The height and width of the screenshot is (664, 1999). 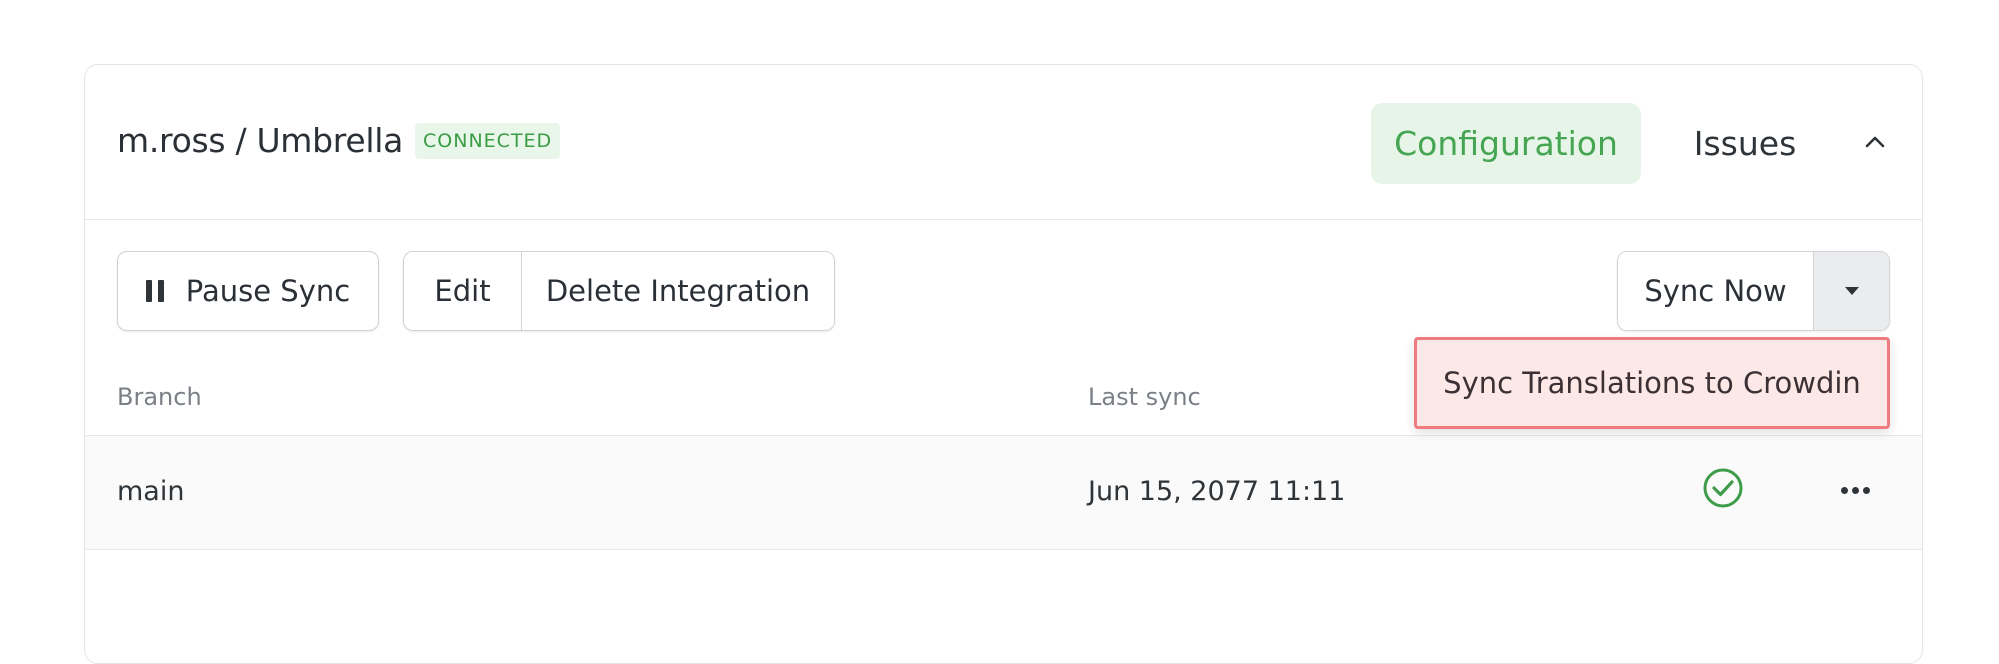 I want to click on pause-sync-button: Pause Sync, so click(x=248, y=291).